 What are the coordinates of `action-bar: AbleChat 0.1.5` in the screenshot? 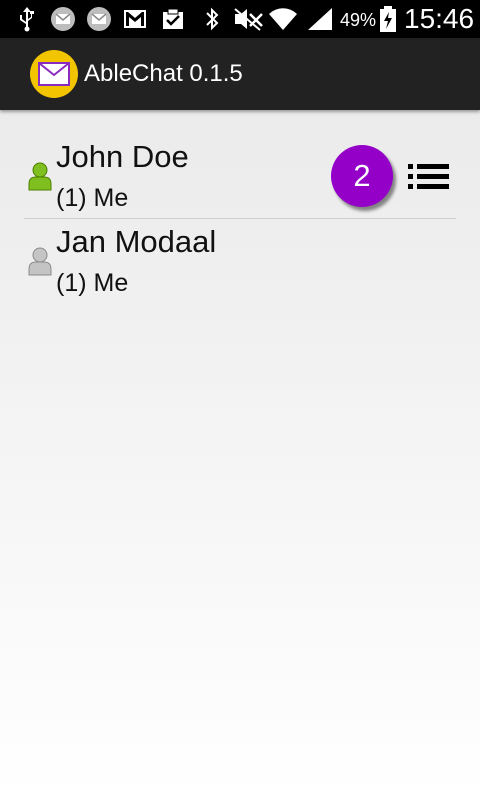 It's located at (240, 74).